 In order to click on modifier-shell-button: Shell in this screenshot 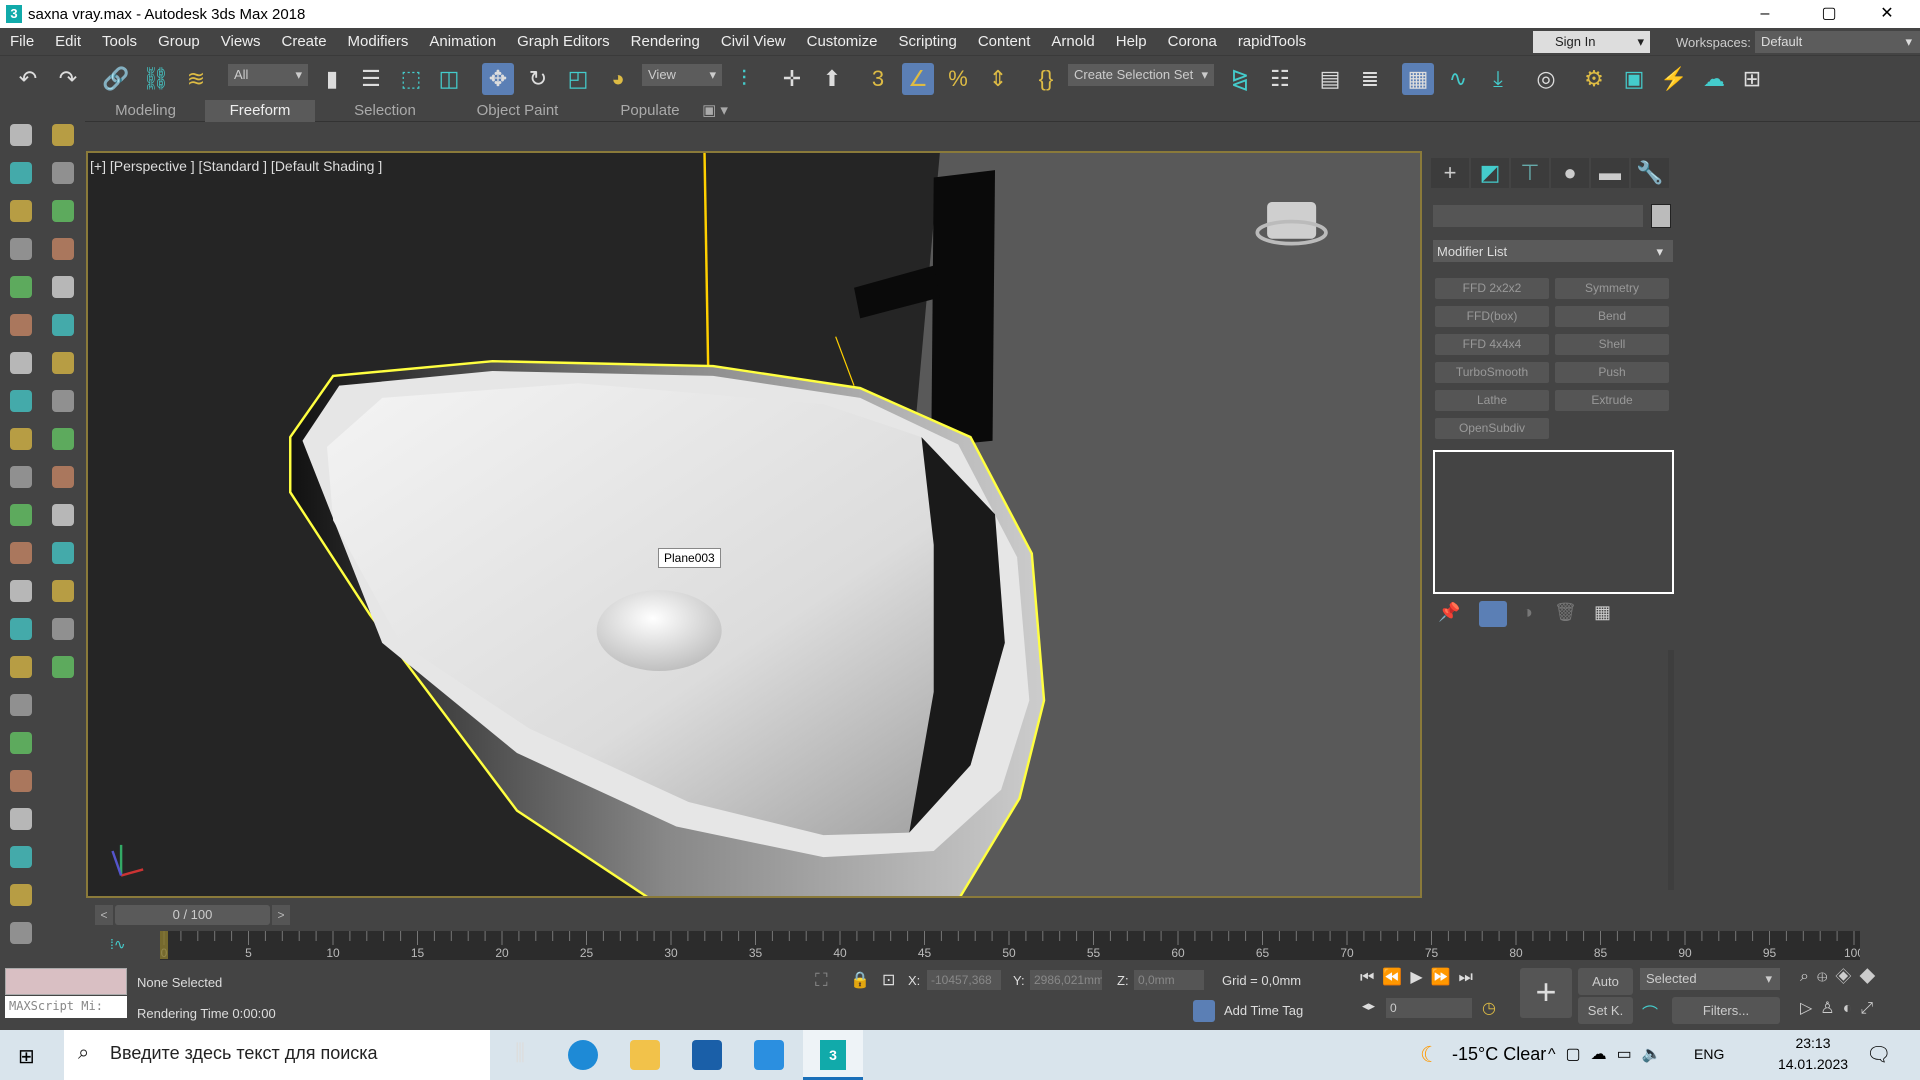, I will do `click(1612, 344)`.